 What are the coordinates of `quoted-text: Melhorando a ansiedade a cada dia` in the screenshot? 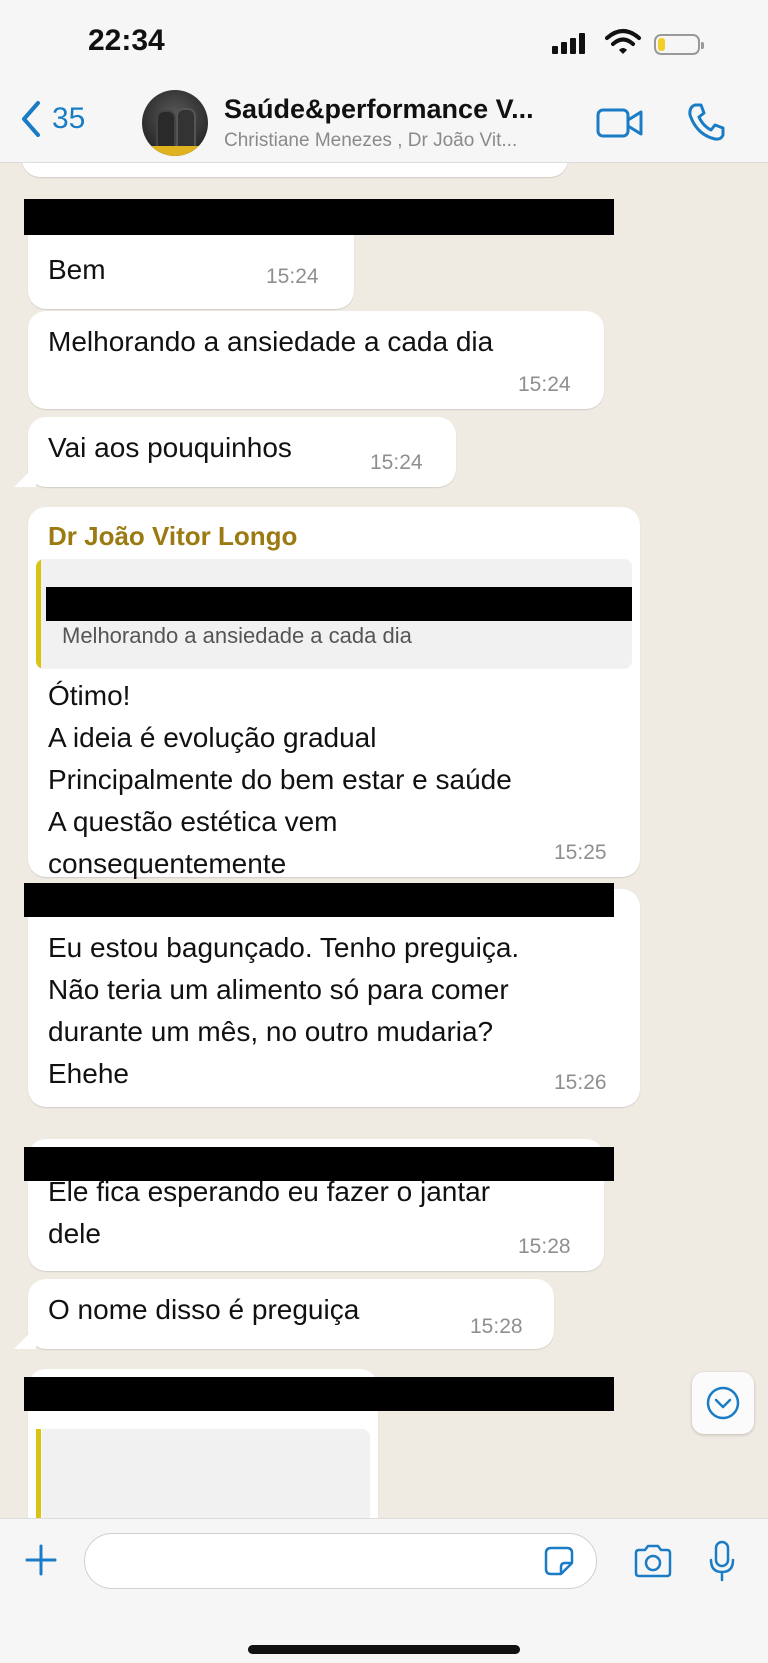 It's located at (237, 635).